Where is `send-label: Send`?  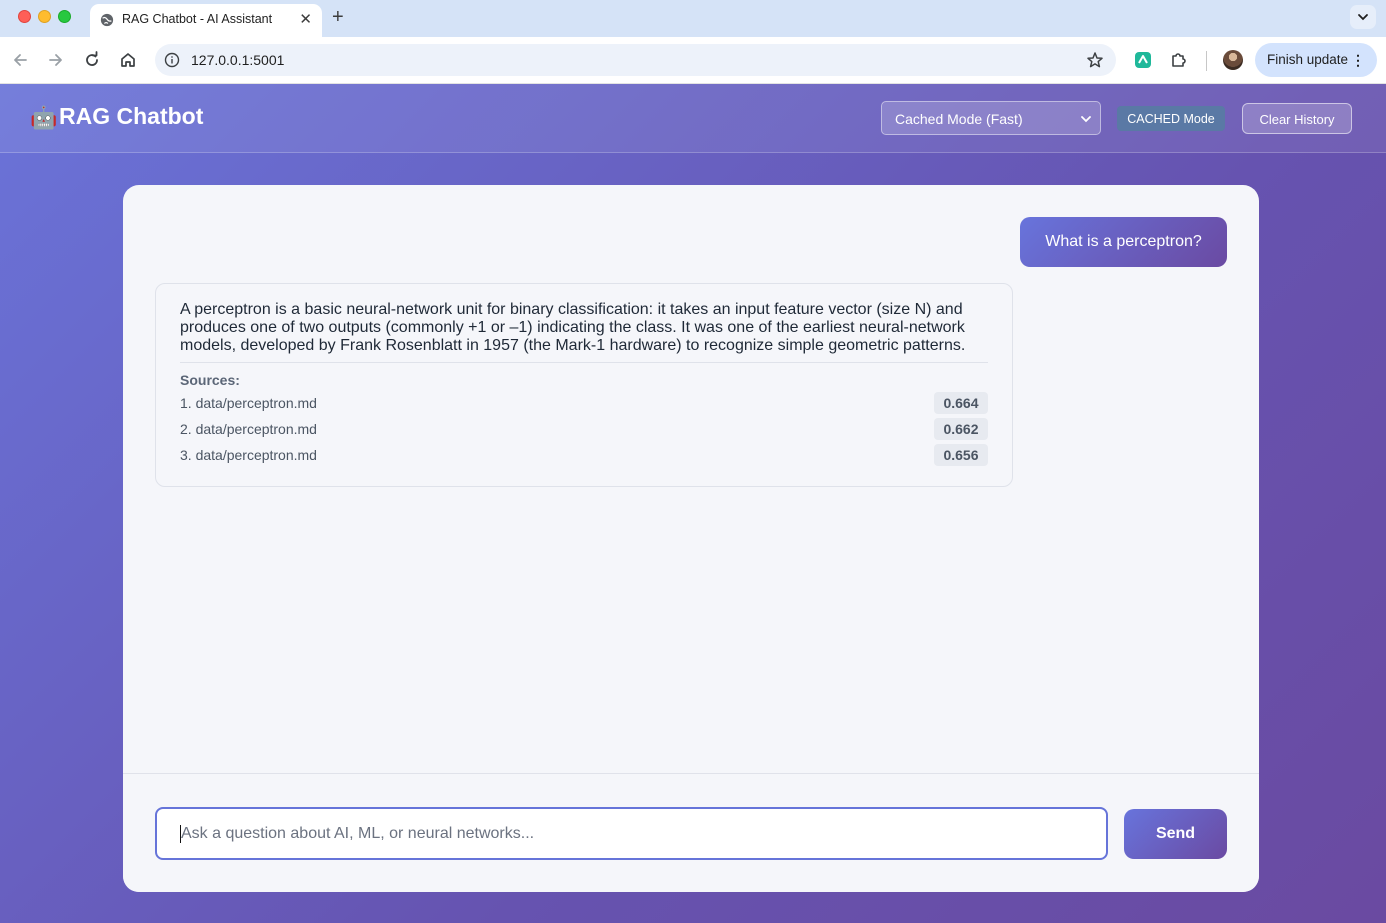 send-label: Send is located at coordinates (1175, 833).